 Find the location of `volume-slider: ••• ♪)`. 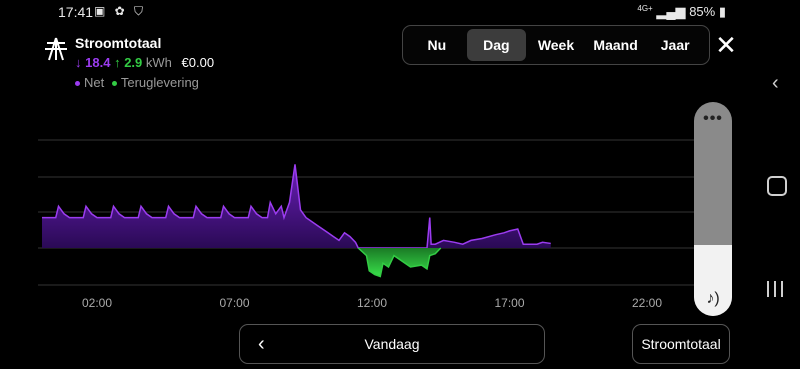

volume-slider: ••• ♪) is located at coordinates (713, 209).